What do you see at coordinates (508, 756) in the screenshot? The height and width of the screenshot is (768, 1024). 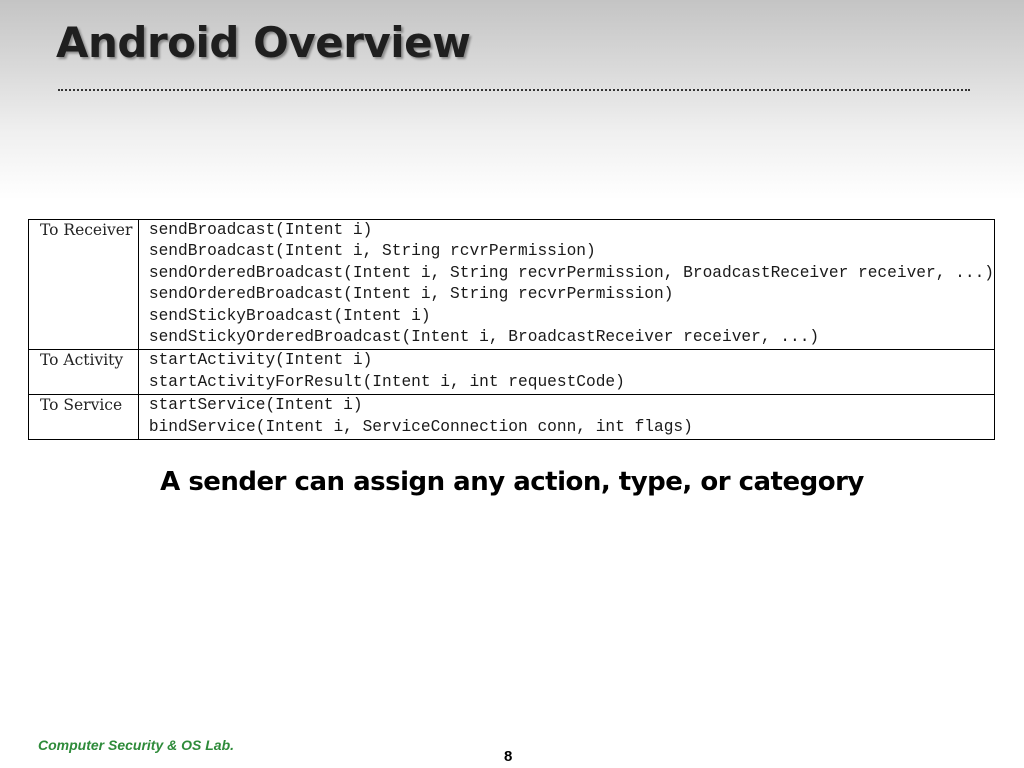 I see `page-number: 8` at bounding box center [508, 756].